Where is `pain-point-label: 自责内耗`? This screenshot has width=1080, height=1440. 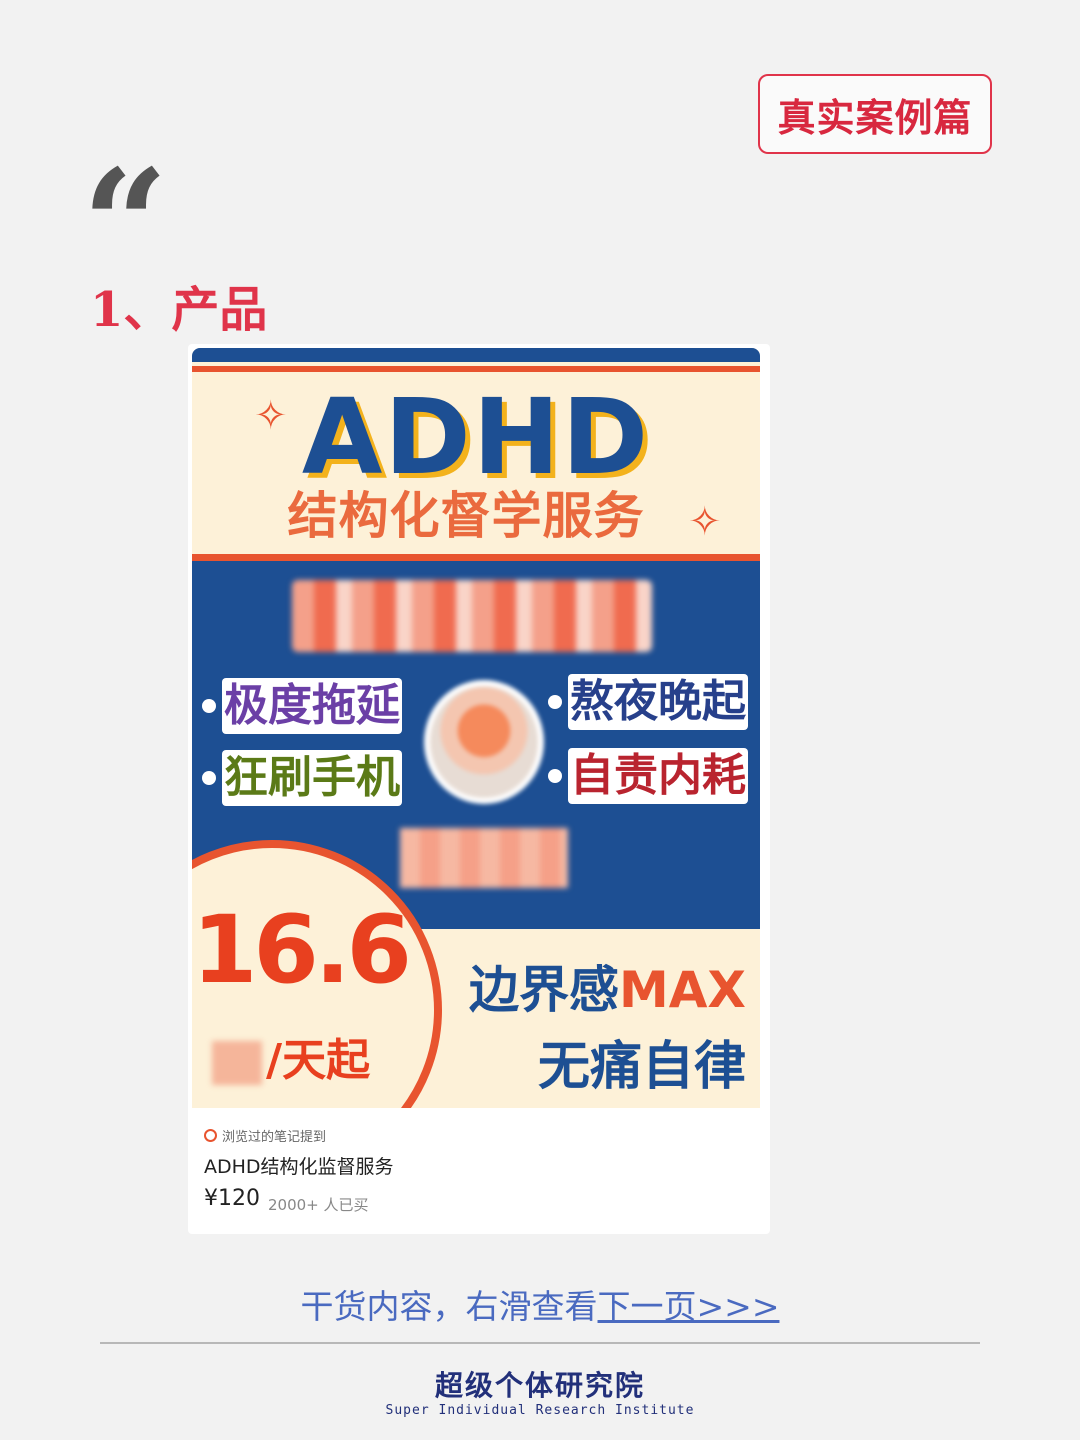 pain-point-label: 自责内耗 is located at coordinates (658, 776).